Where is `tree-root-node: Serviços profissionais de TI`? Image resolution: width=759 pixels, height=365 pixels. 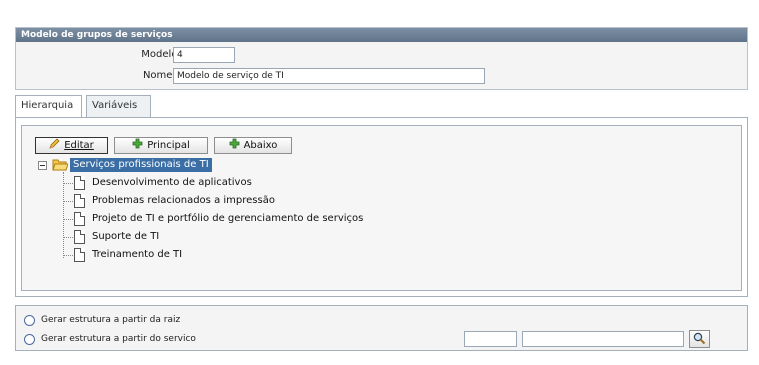 tree-root-node: Serviços profissionais de TI is located at coordinates (141, 165).